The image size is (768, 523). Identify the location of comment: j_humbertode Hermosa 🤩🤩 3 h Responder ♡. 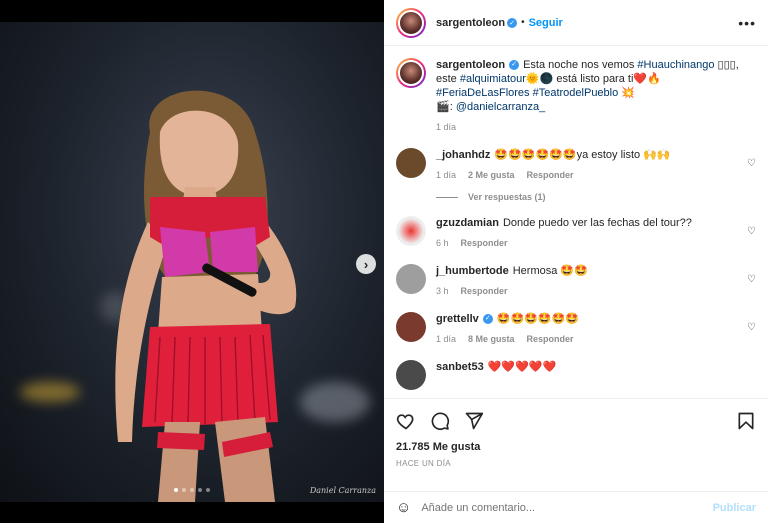
(576, 281).